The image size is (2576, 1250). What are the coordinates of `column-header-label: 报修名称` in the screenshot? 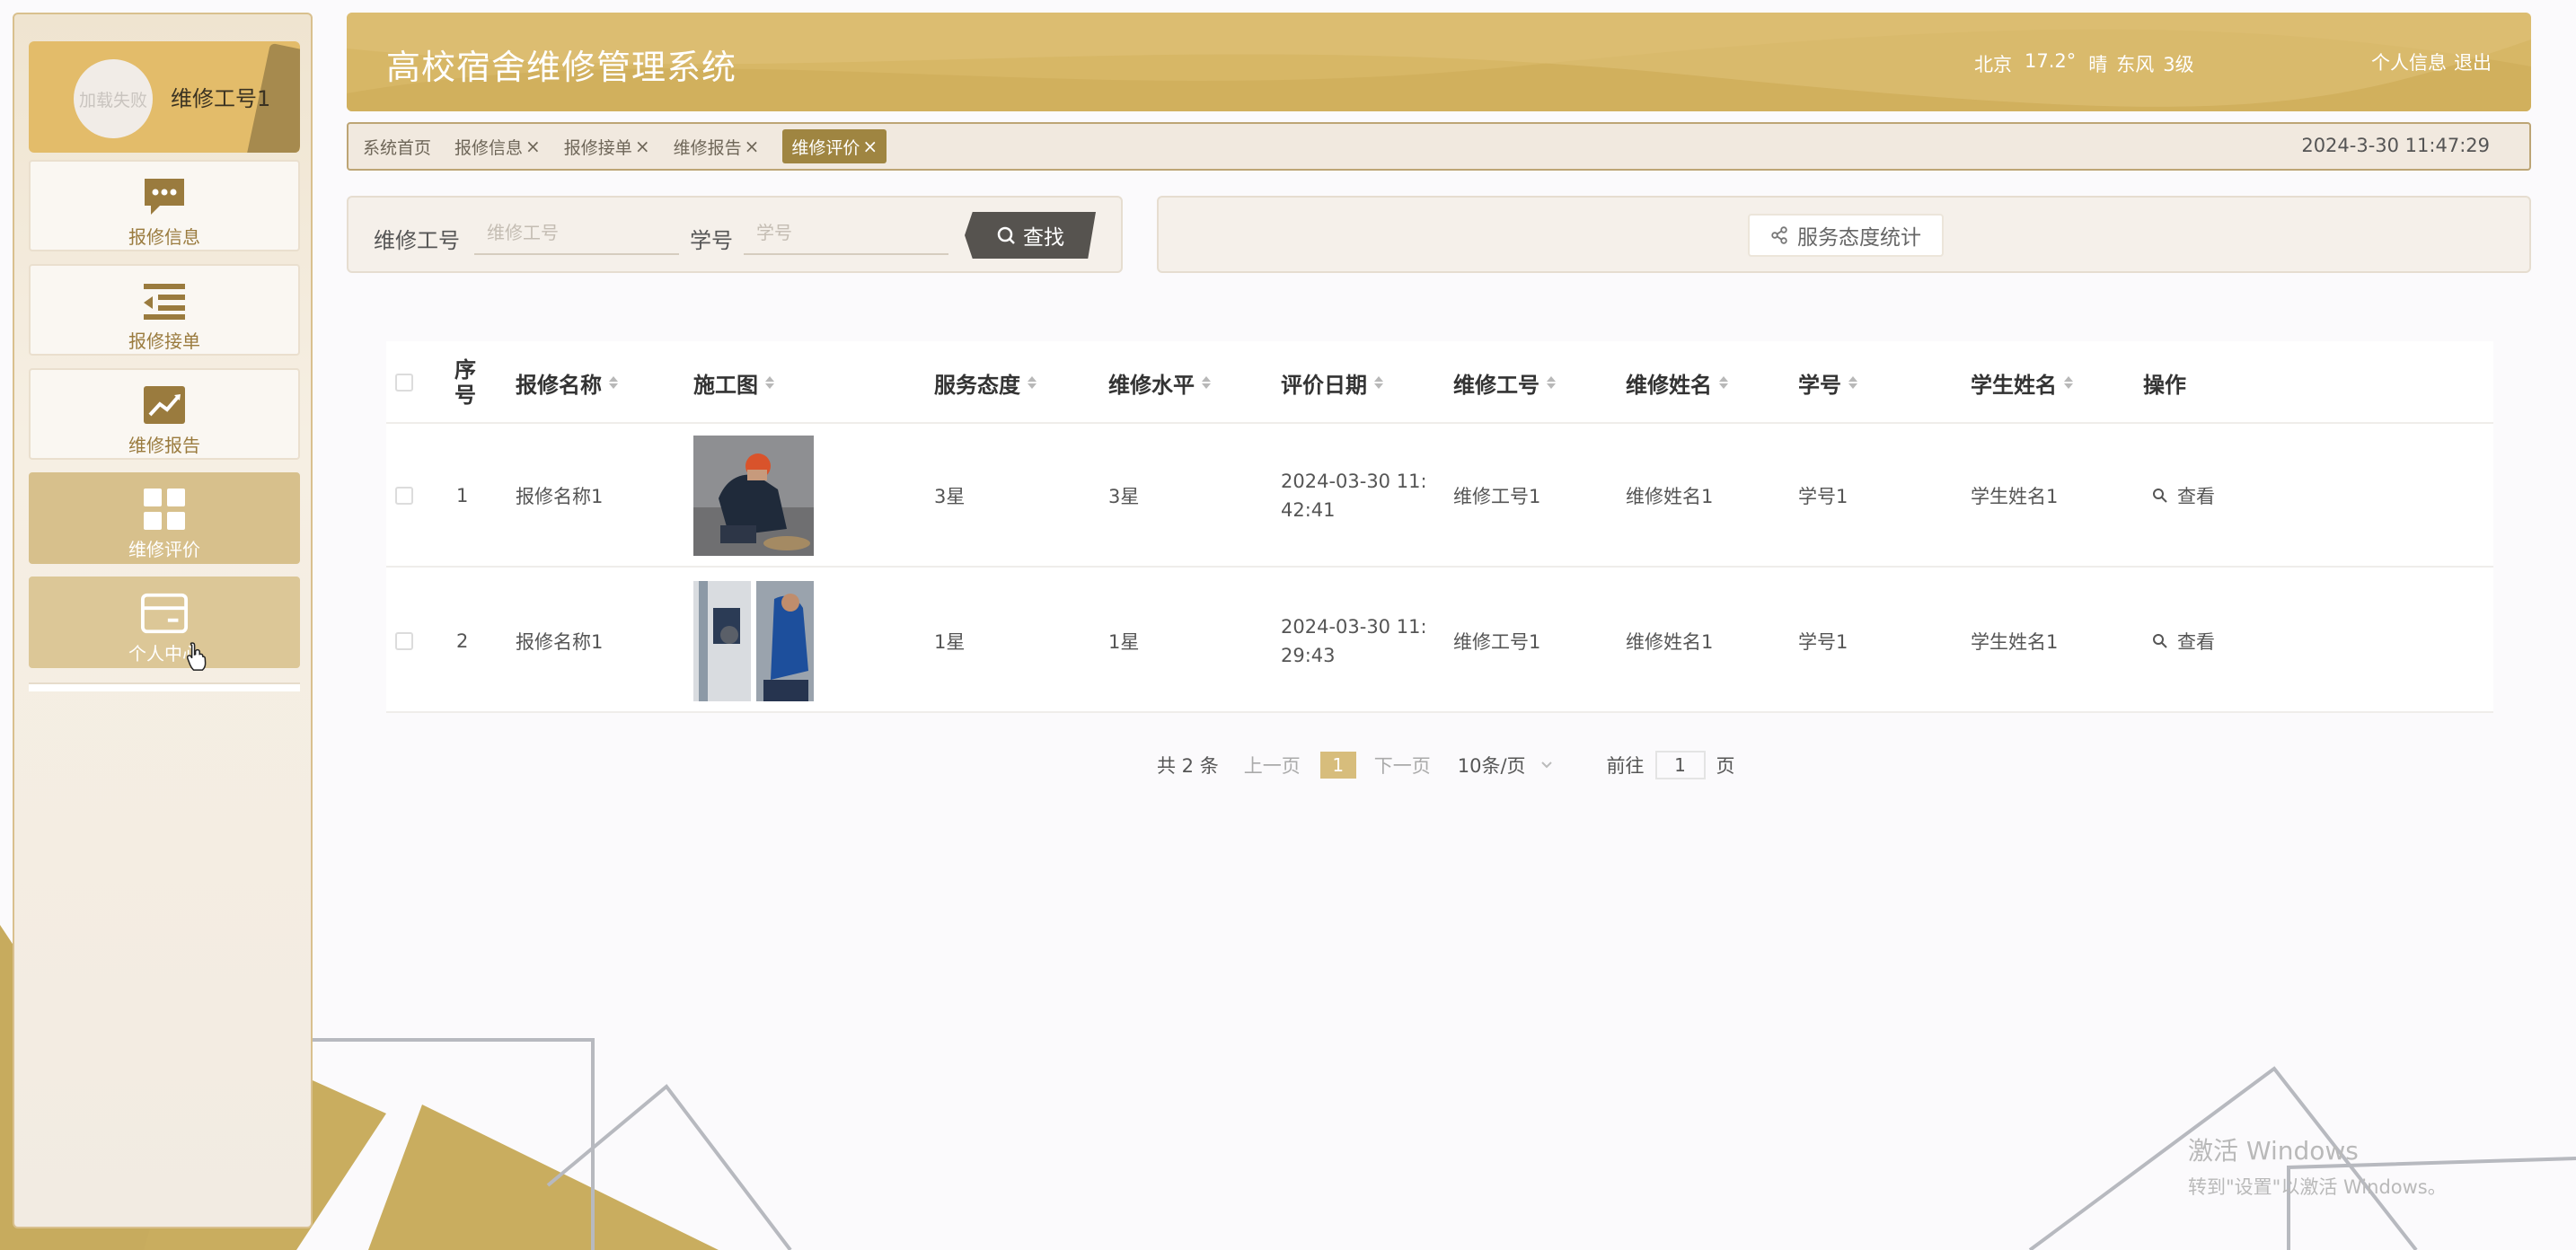 It's located at (559, 385).